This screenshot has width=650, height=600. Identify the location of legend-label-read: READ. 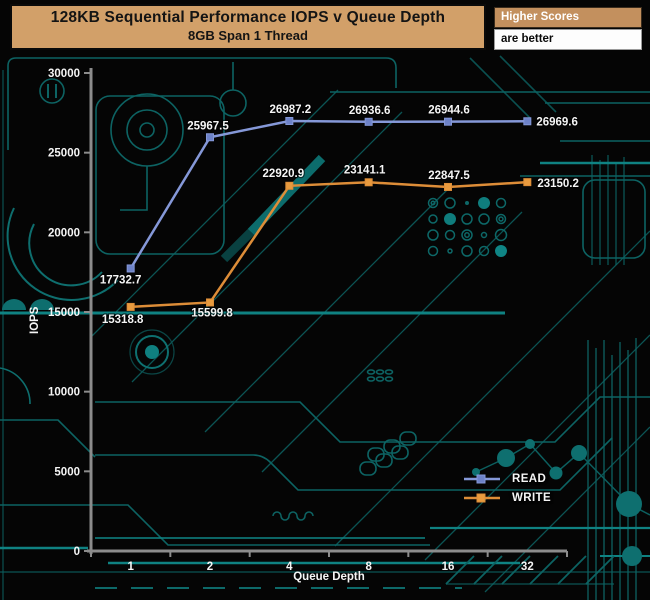
(529, 478).